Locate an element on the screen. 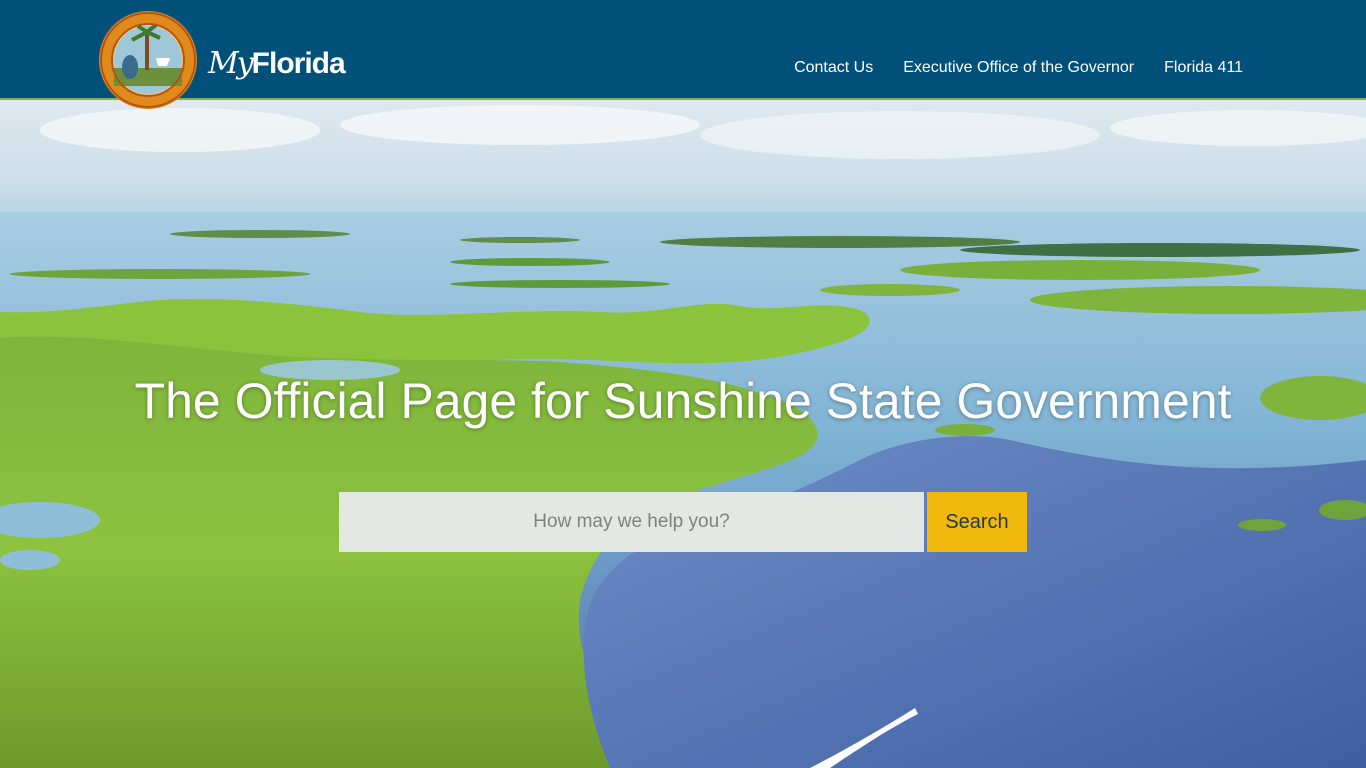  logo-my: My is located at coordinates (231, 63).